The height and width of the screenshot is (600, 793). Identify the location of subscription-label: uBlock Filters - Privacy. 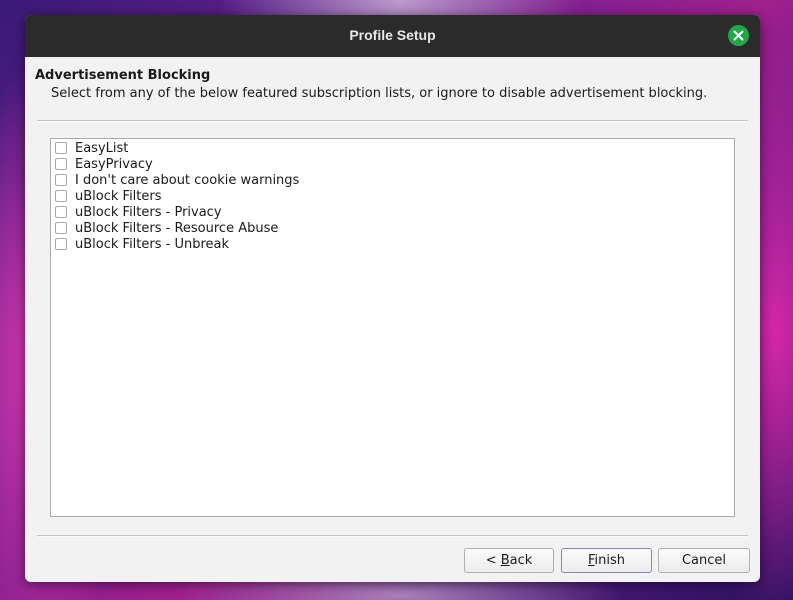
(148, 212).